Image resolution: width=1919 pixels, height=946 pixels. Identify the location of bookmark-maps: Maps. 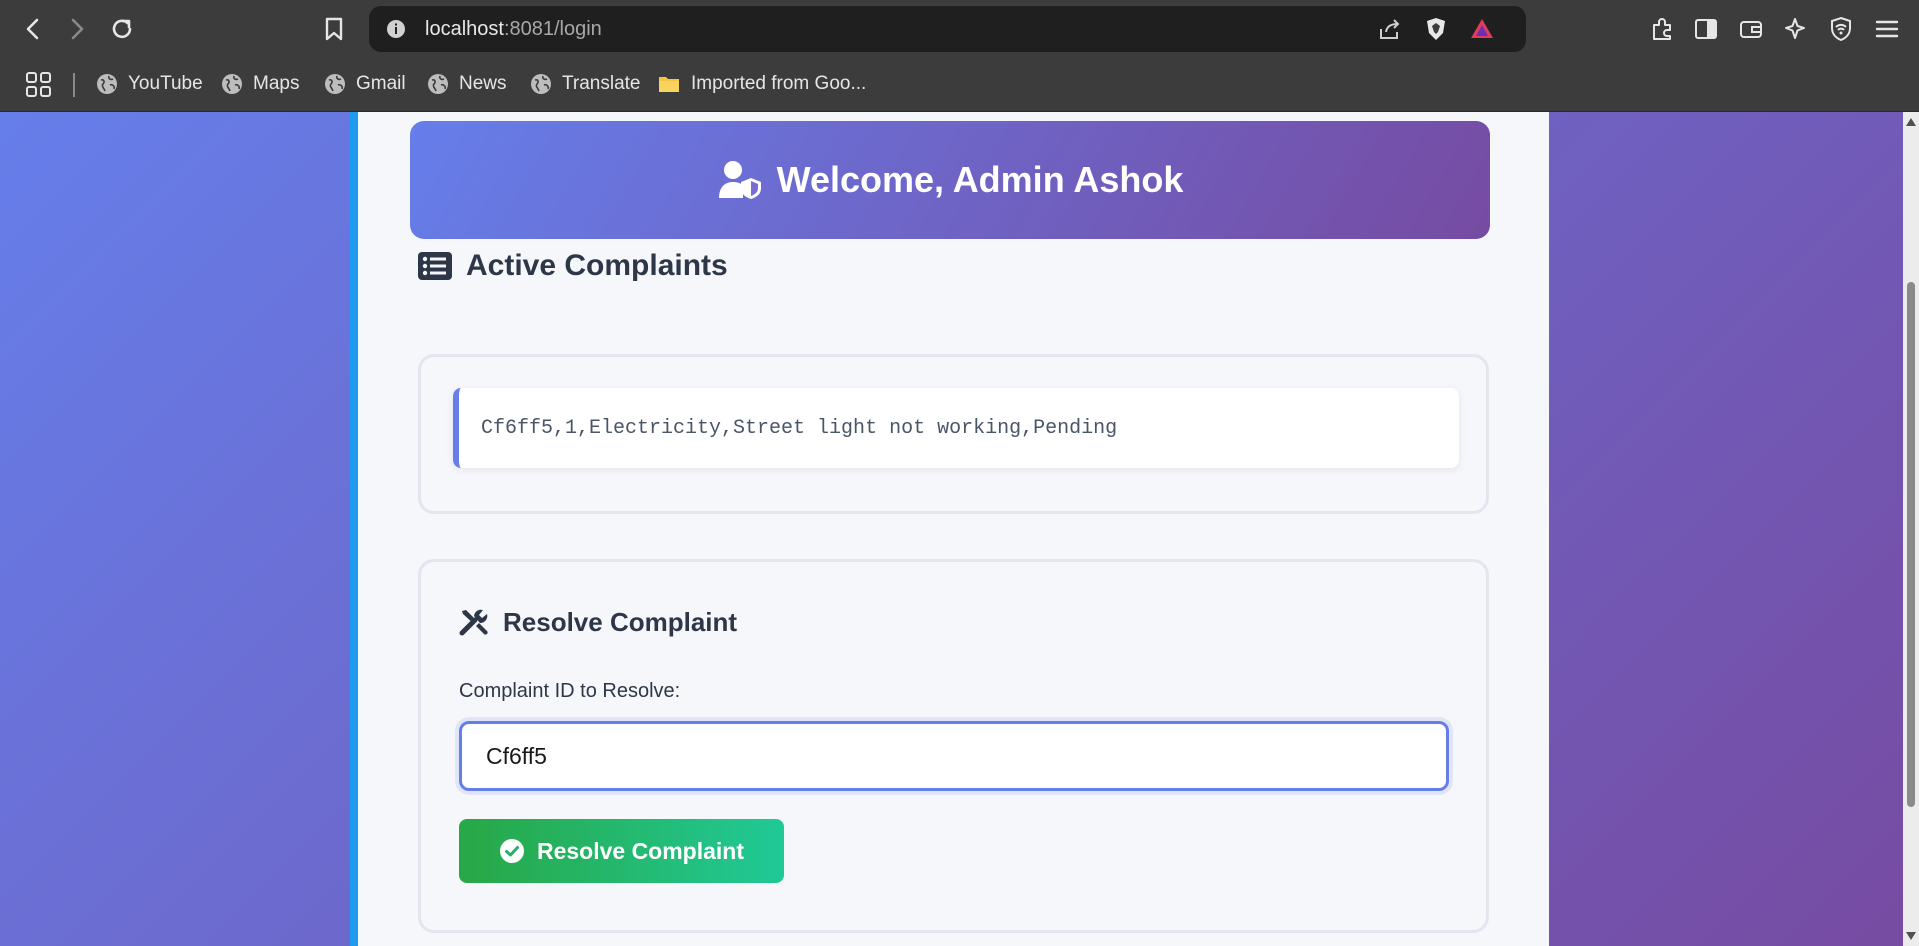
(260, 84).